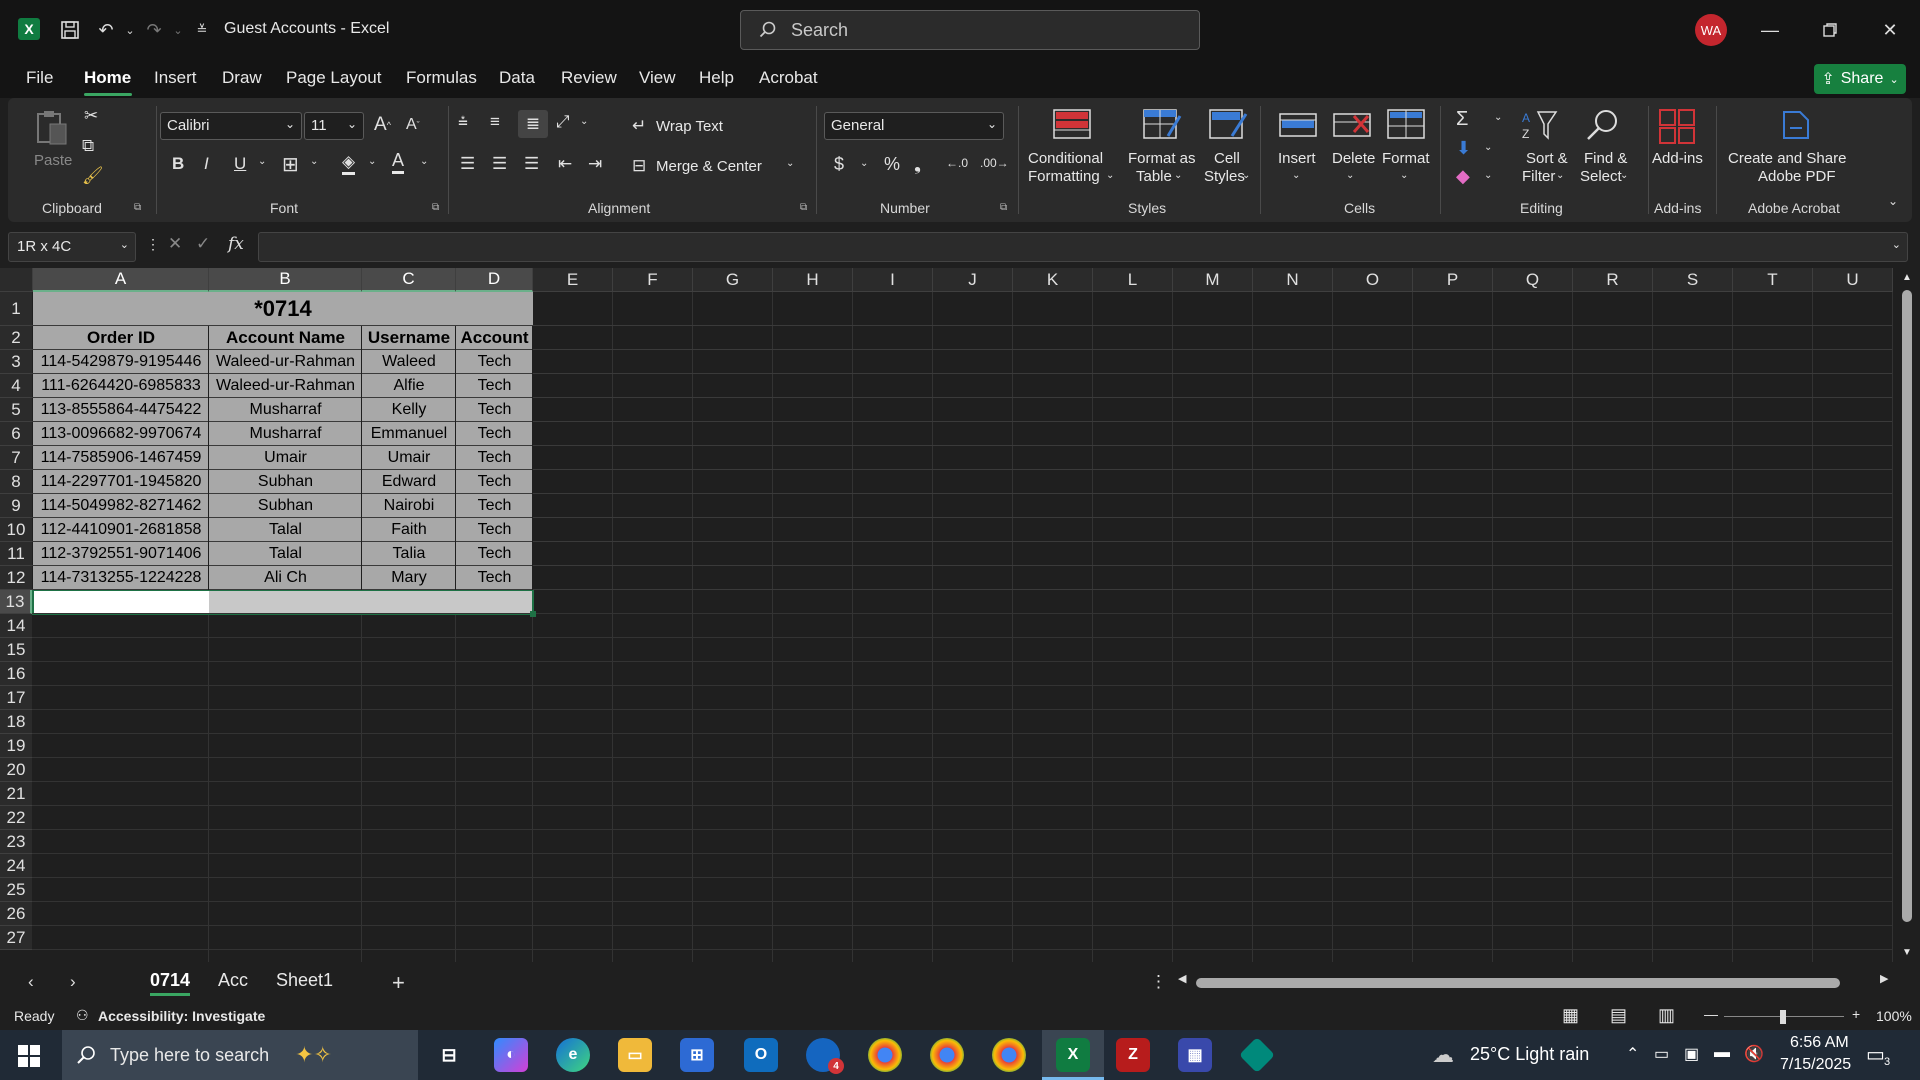 The height and width of the screenshot is (1080, 1920). I want to click on borders-icon: ⊞, so click(290, 164).